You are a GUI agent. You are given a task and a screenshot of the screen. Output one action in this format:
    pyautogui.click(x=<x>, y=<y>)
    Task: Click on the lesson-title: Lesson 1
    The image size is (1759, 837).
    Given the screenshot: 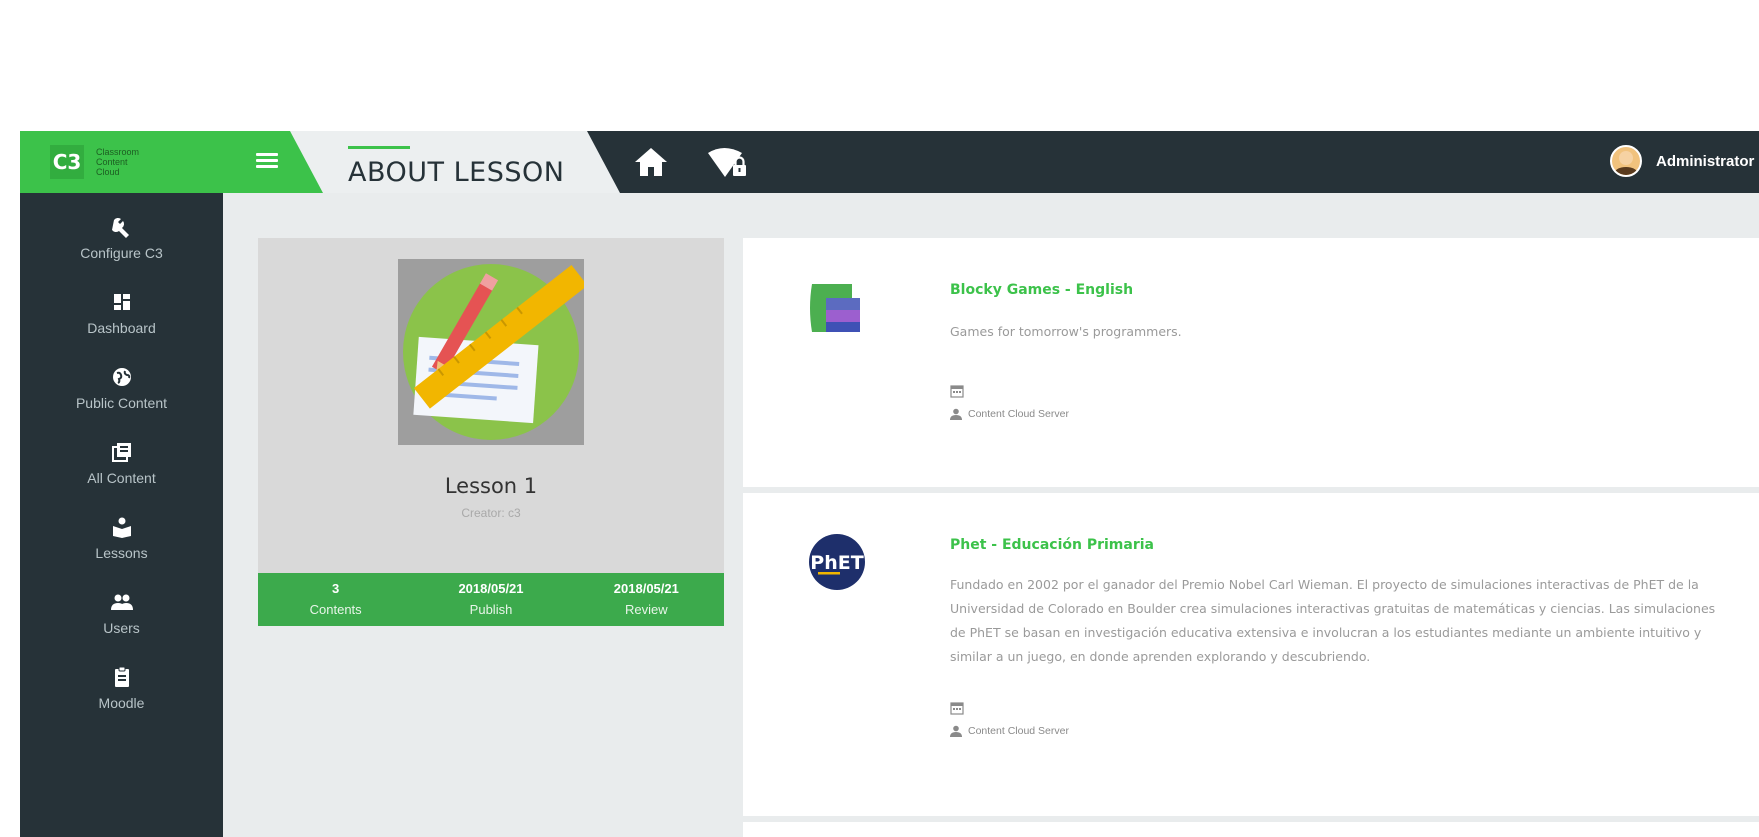 What is the action you would take?
    pyautogui.click(x=491, y=486)
    